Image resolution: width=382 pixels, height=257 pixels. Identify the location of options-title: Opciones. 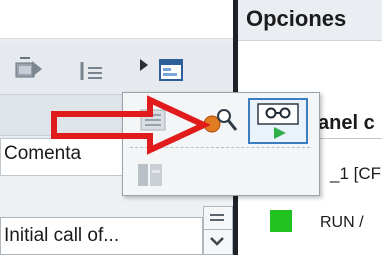
(296, 18).